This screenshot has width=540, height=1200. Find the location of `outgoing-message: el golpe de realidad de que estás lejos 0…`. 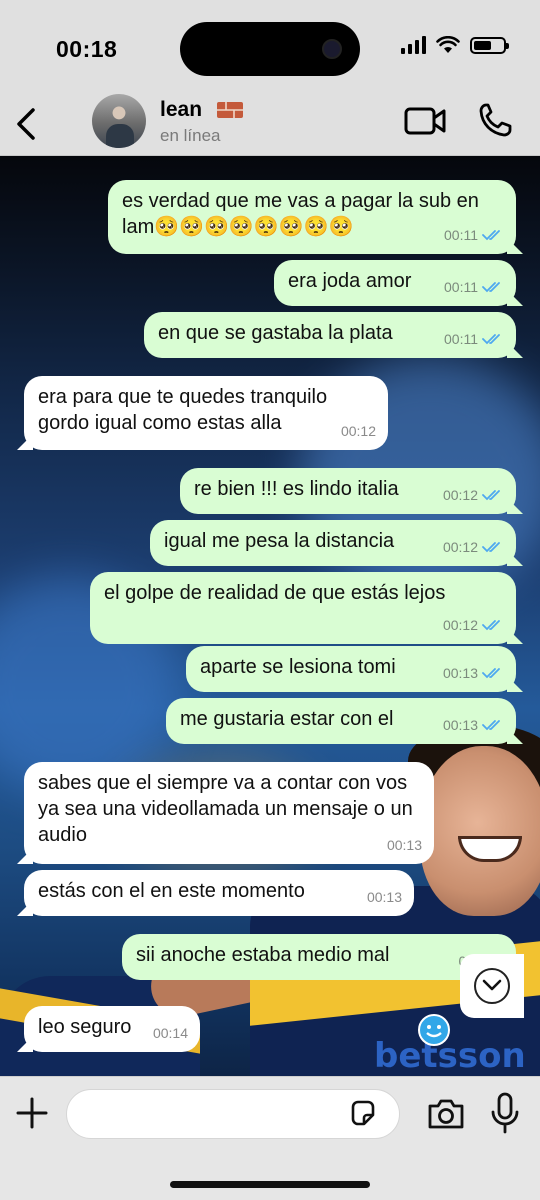

outgoing-message: el golpe de realidad de que estás lejos 0… is located at coordinates (303, 608).